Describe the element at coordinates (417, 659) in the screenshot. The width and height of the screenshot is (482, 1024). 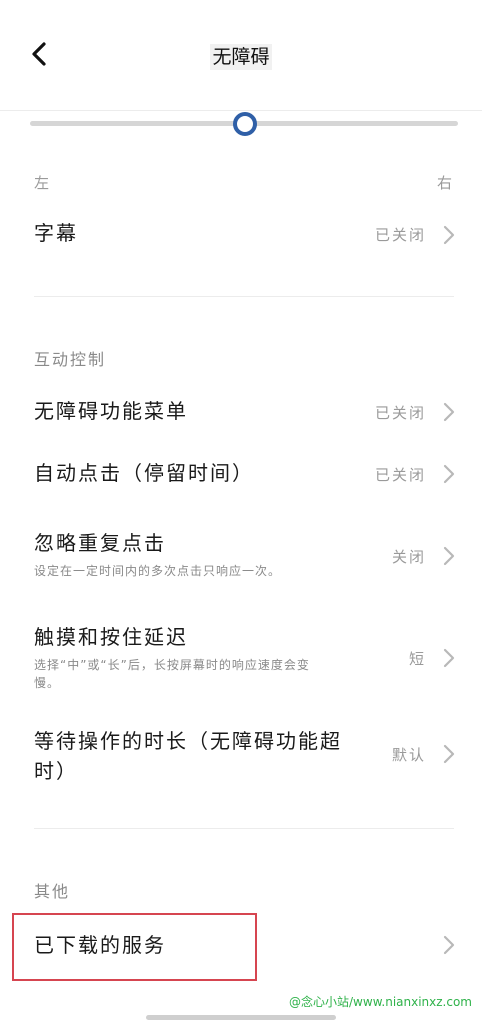
I see `touch-hold-delay-value: 短` at that location.